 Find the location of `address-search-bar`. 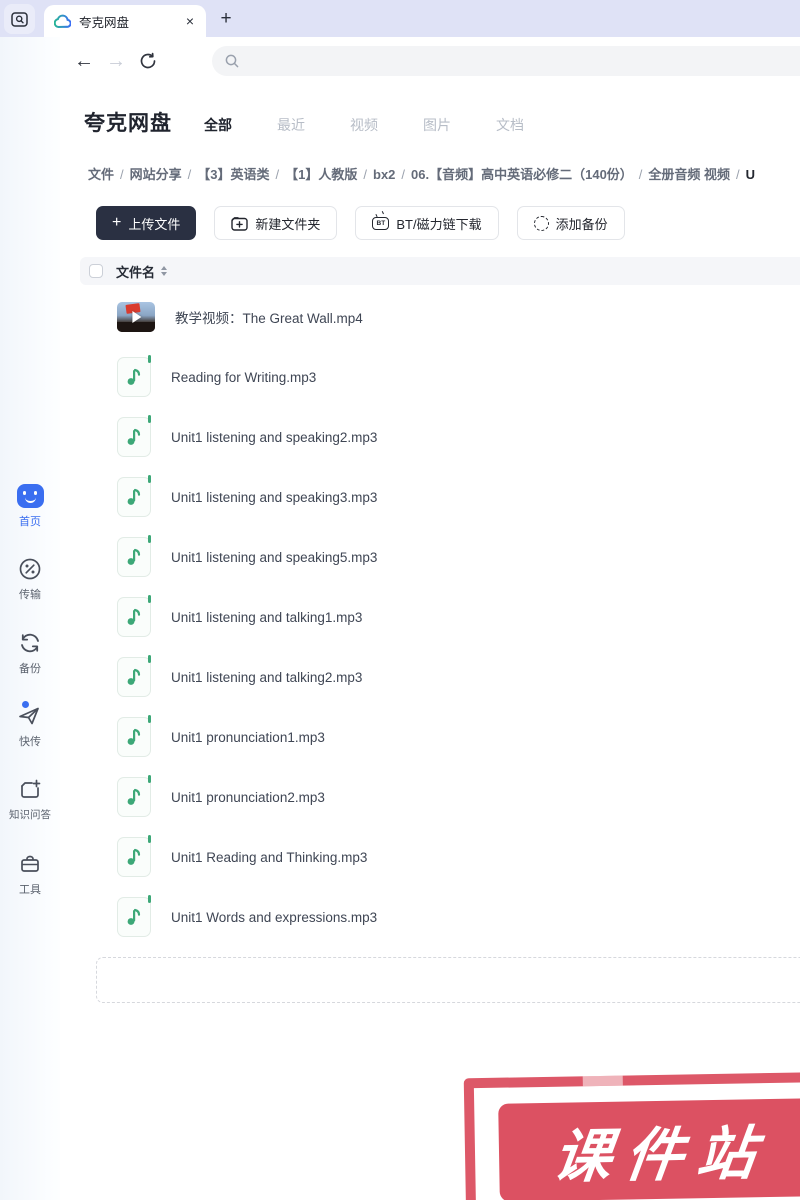

address-search-bar is located at coordinates (506, 61).